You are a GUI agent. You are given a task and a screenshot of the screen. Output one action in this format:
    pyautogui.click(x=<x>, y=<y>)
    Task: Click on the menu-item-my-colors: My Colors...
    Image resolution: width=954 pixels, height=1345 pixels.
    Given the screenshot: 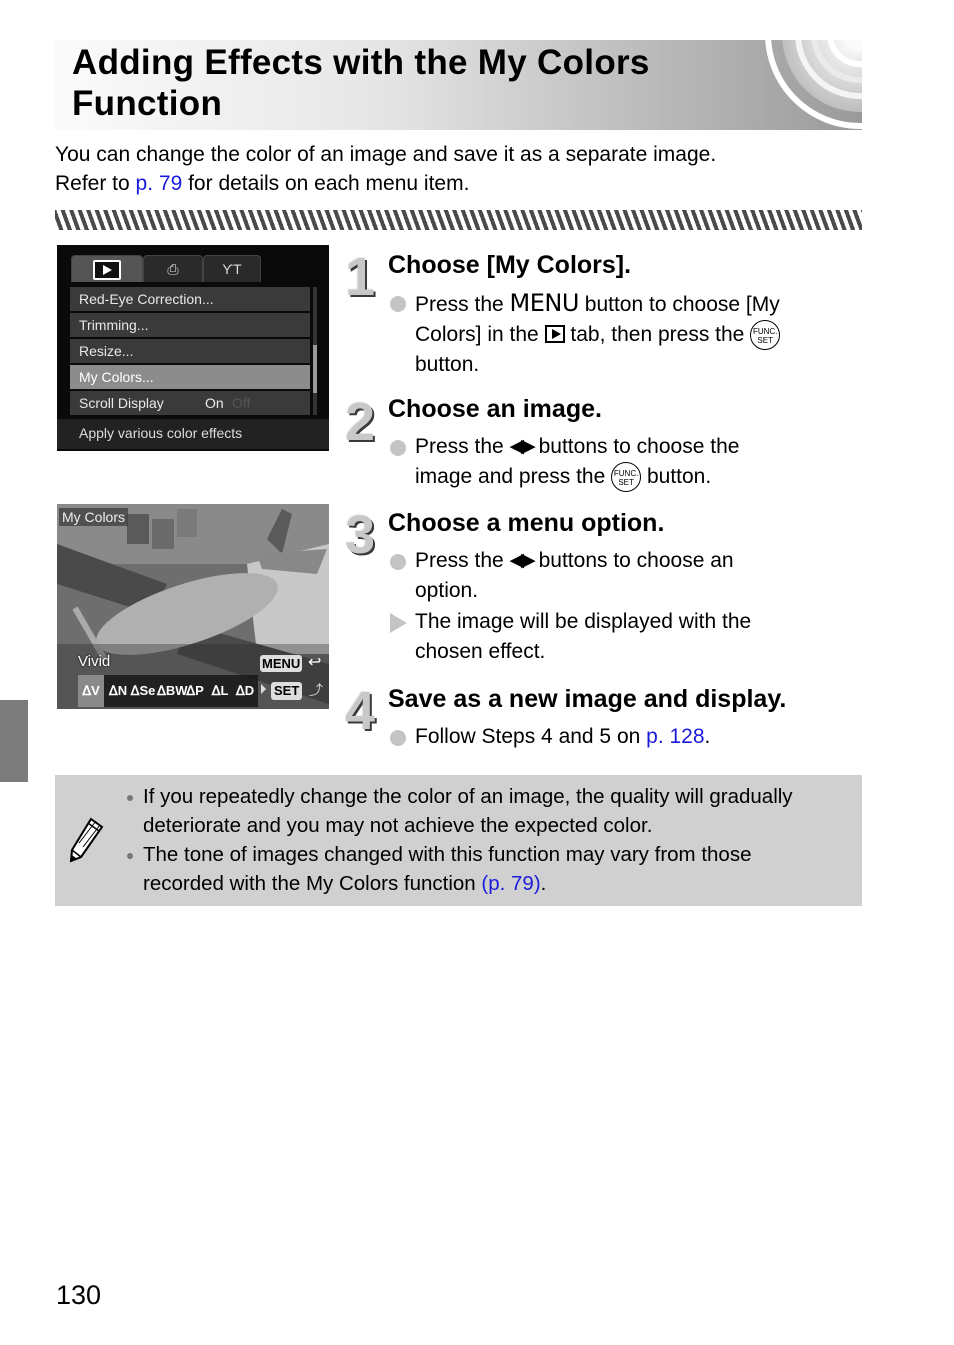 What is the action you would take?
    pyautogui.click(x=190, y=377)
    